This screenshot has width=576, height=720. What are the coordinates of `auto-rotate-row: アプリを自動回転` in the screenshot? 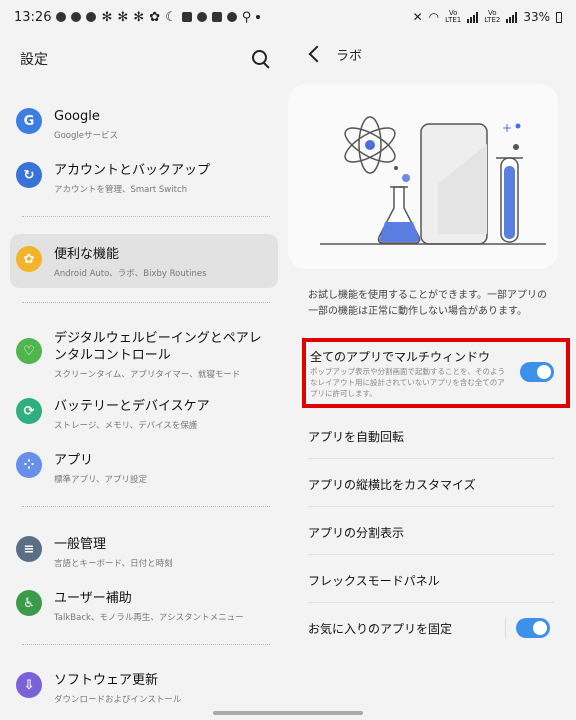 It's located at (431, 436).